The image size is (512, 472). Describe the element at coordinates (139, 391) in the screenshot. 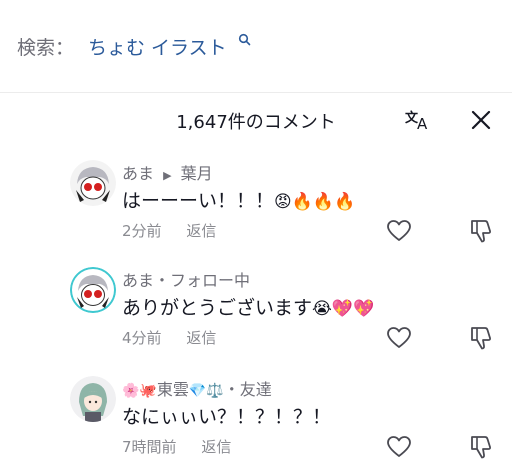

I see `username-prefix-emojis: 🌸🐙` at that location.